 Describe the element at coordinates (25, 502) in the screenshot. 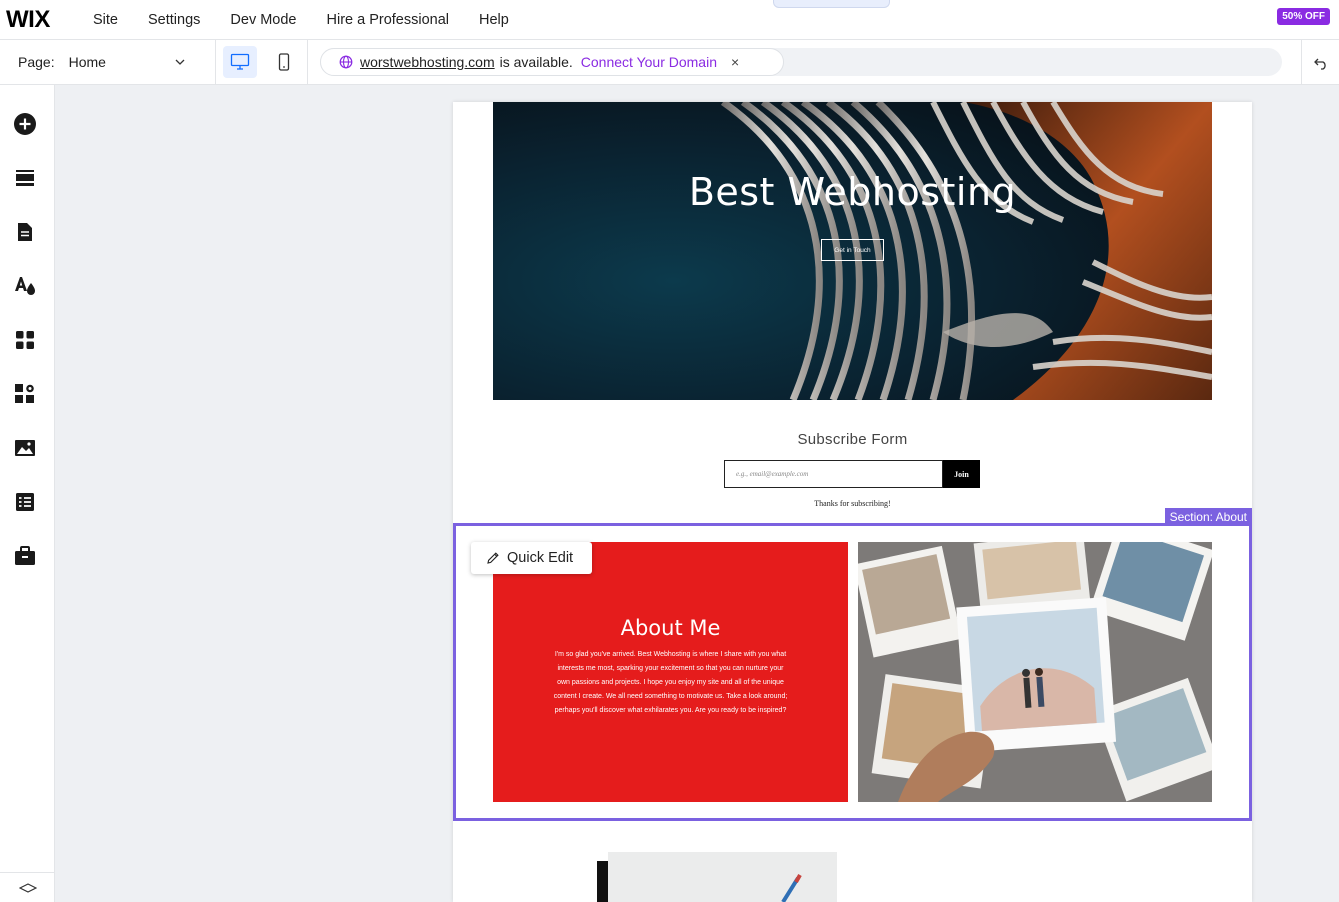

I see `cms-icon` at that location.